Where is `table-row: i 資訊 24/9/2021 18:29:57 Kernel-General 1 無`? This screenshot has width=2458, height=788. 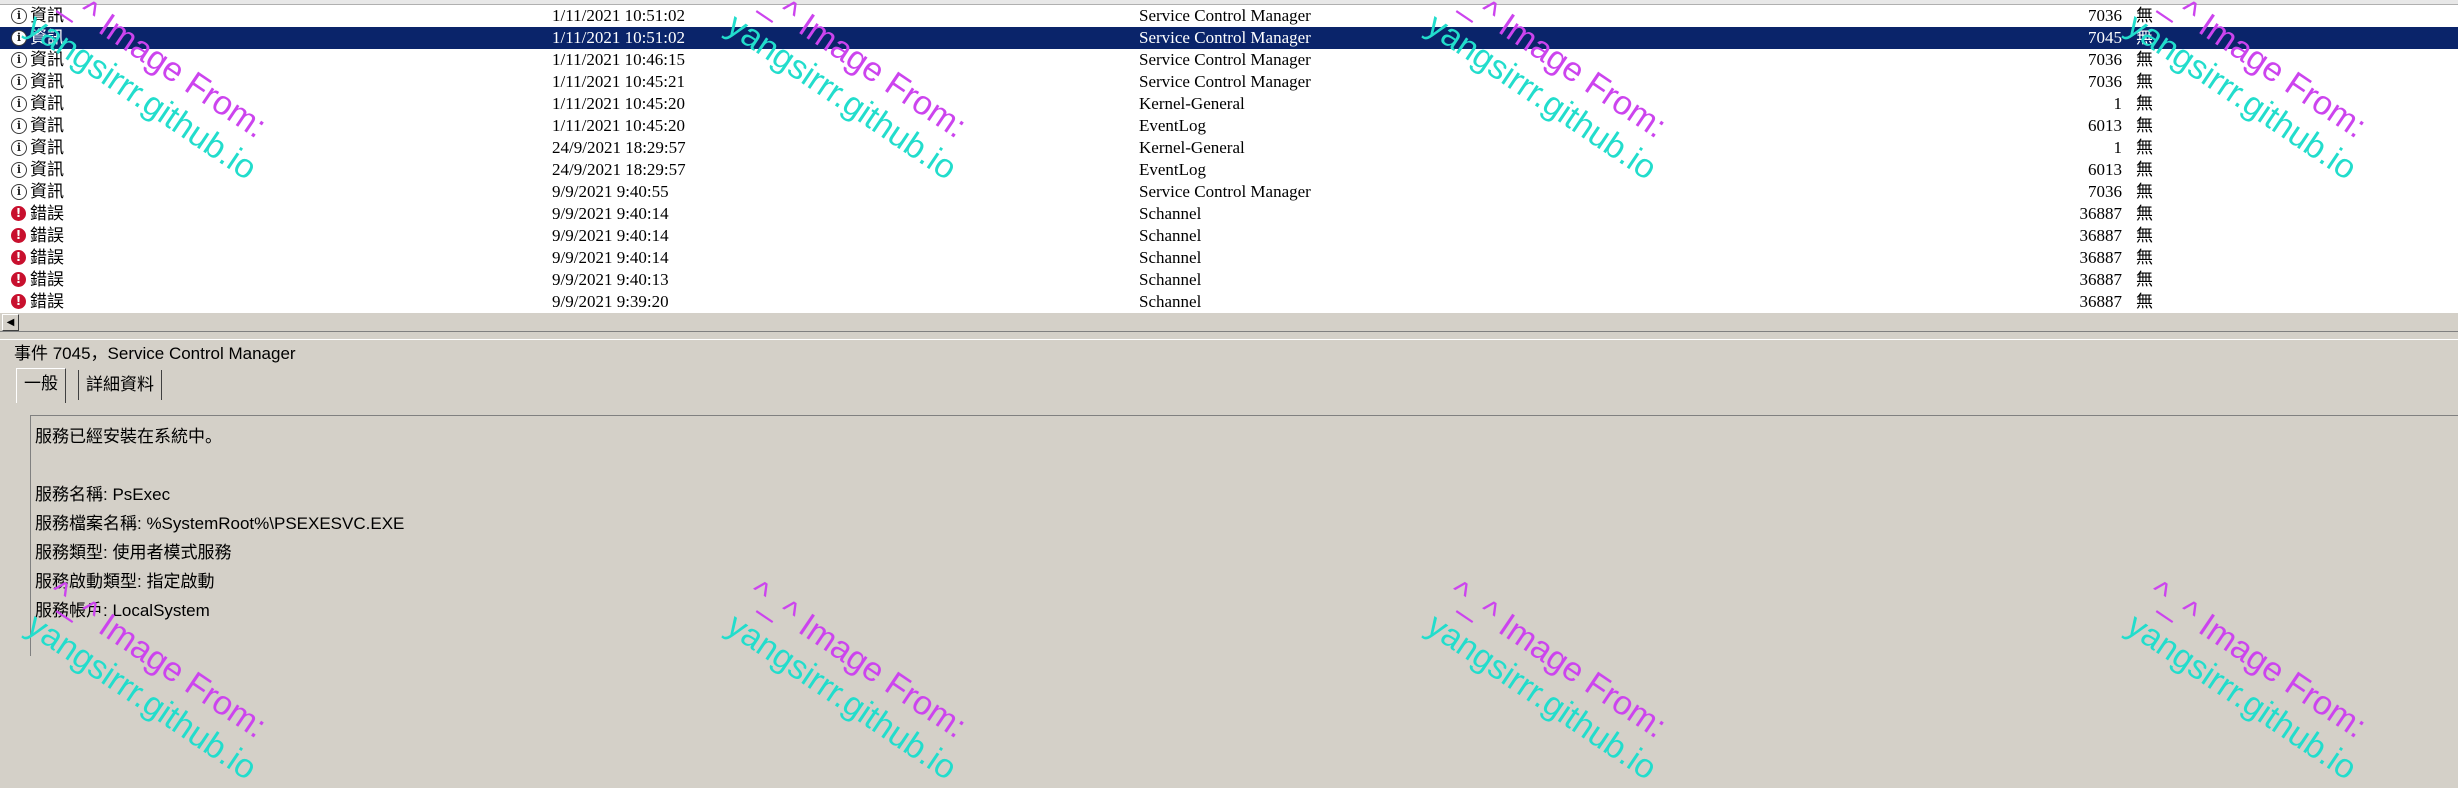 table-row: i 資訊 24/9/2021 18:29:57 Kernel-General 1 無 is located at coordinates (1229, 148).